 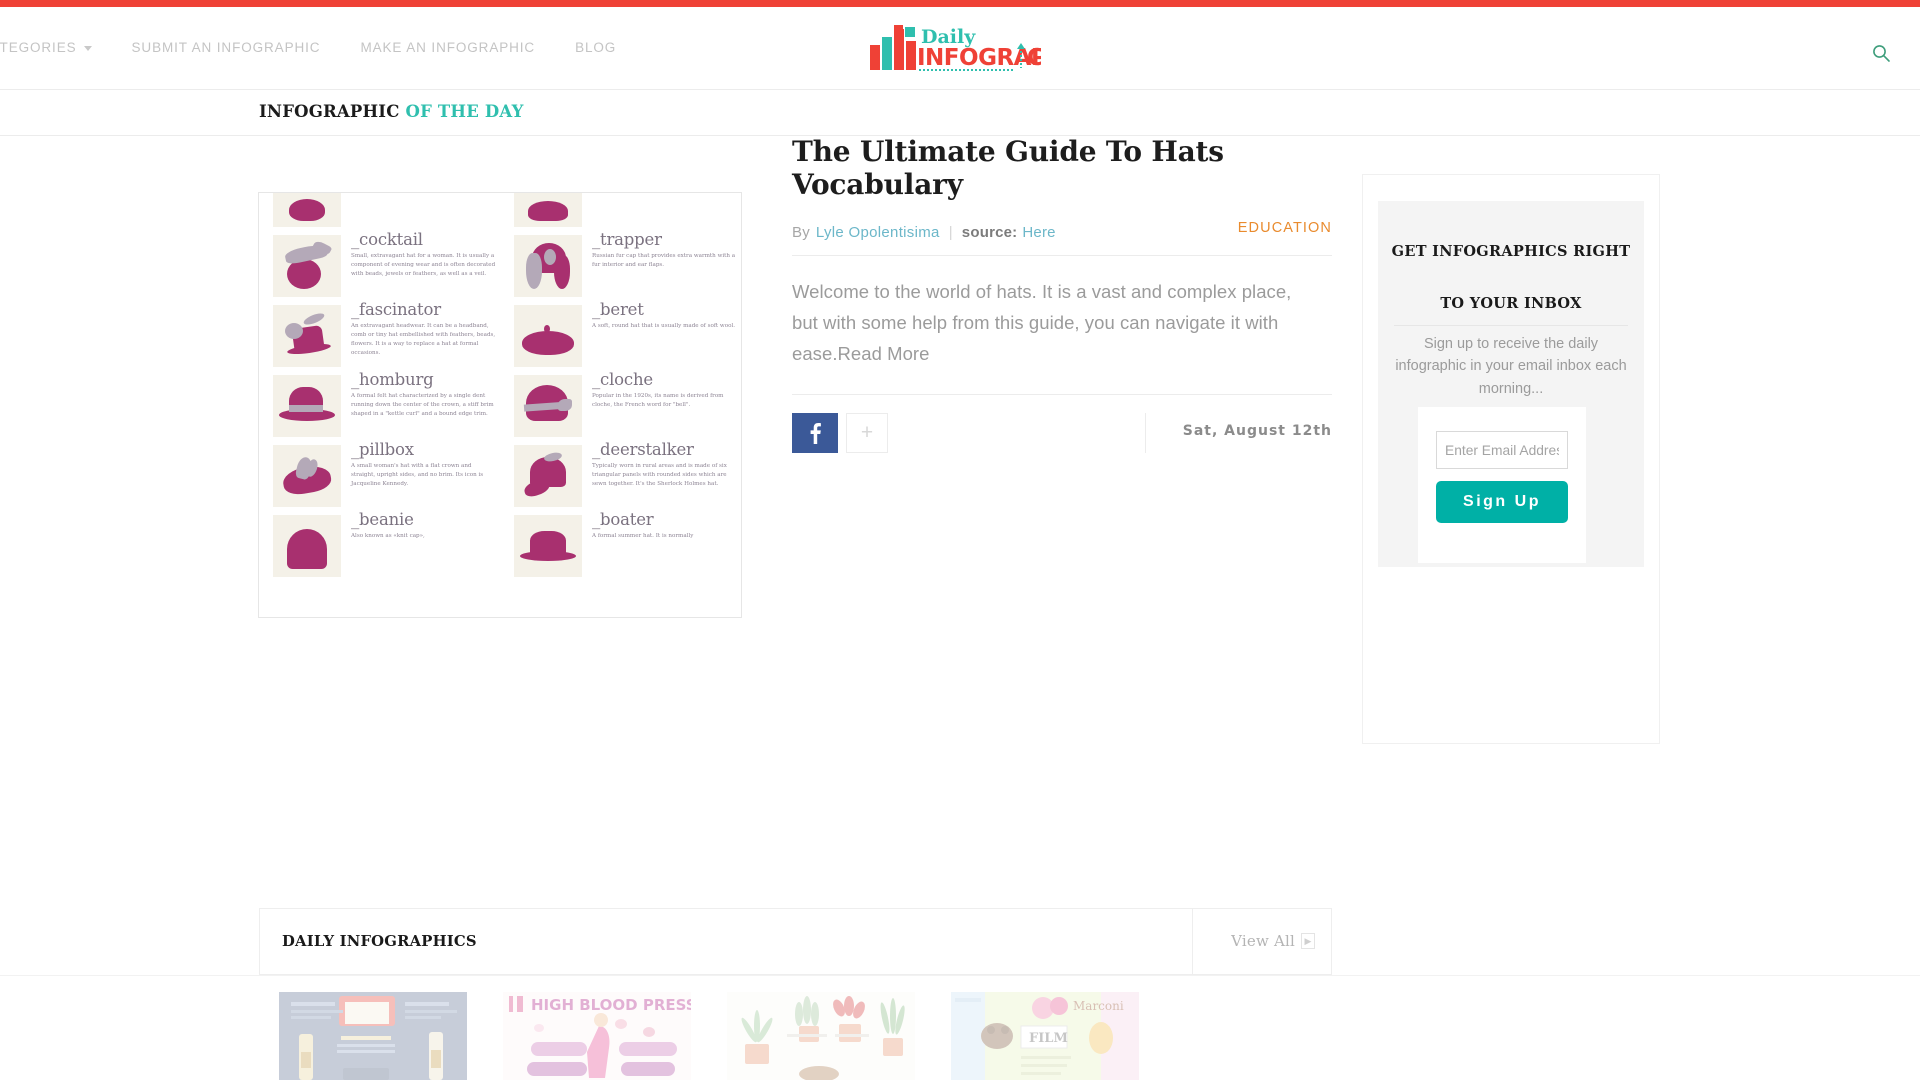 I want to click on newsletter-form: Sign Up, so click(x=1502, y=485).